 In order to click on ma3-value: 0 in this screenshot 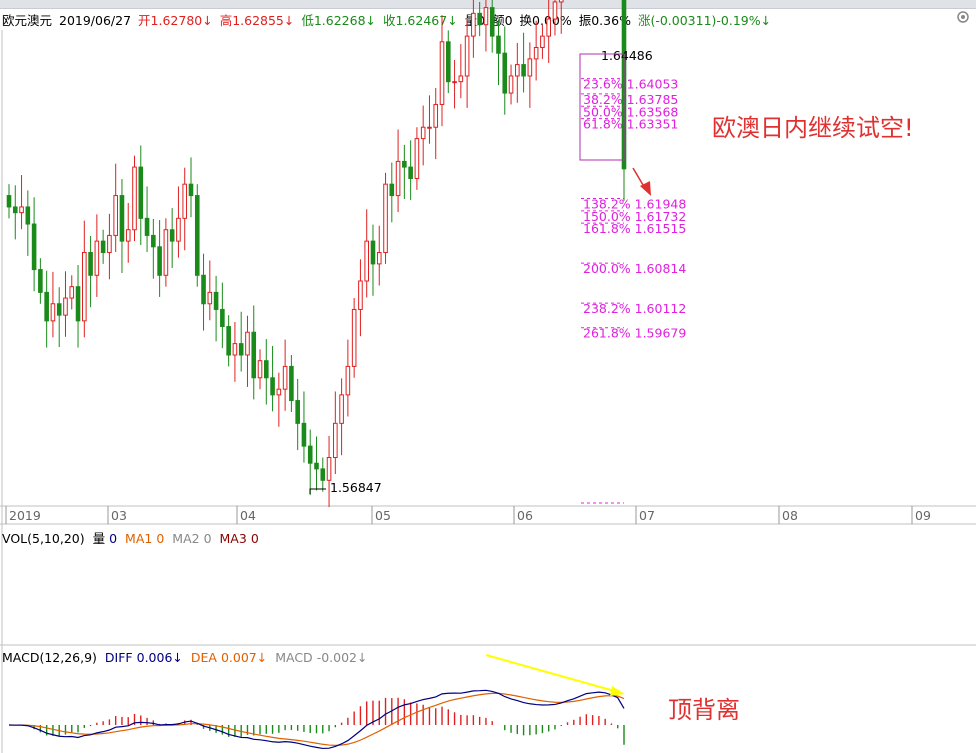, I will do `click(254, 538)`.